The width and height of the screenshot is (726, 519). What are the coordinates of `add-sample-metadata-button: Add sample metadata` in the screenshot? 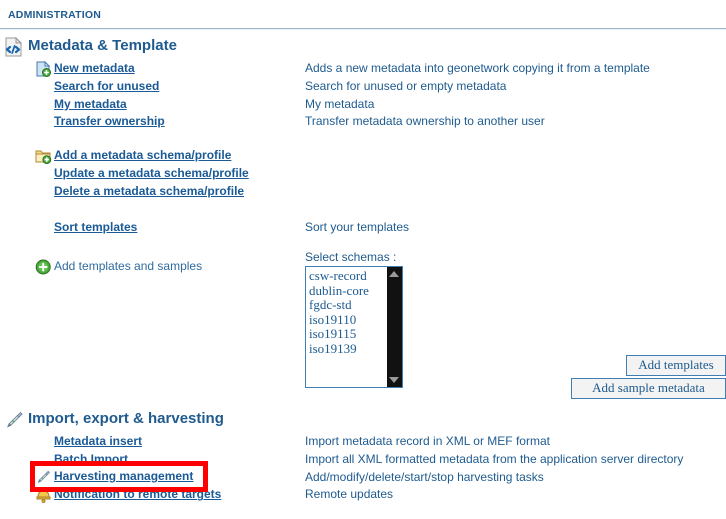 It's located at (648, 388).